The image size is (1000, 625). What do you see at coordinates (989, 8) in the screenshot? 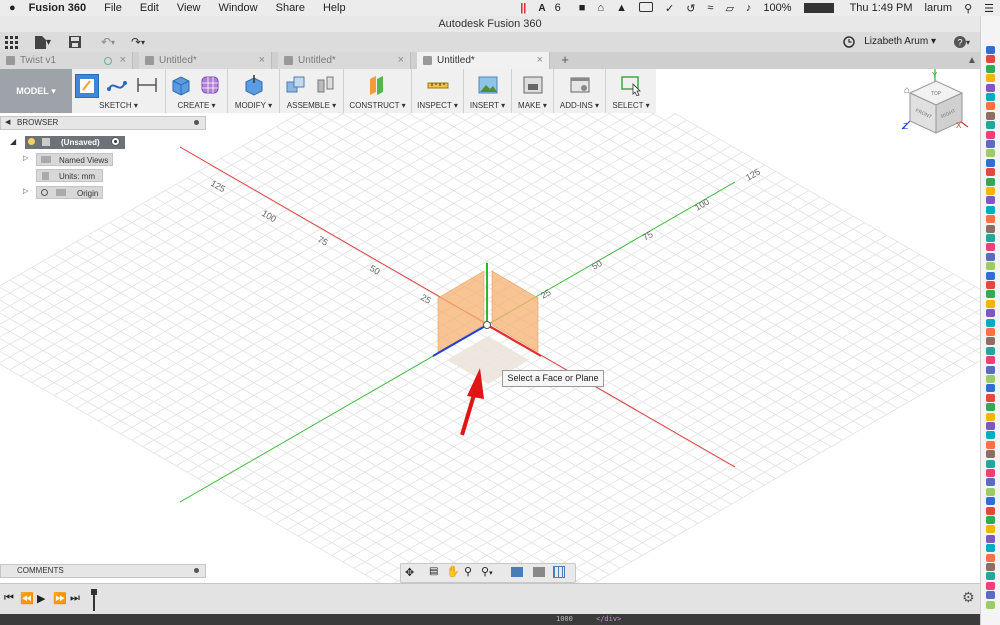
I see `notification-center-icon: ☰` at bounding box center [989, 8].